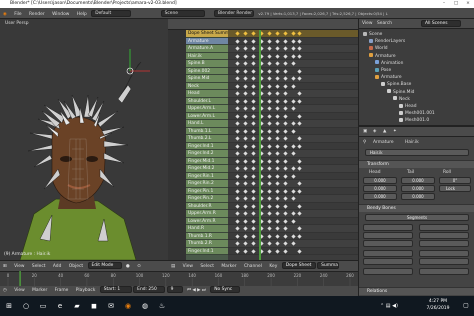 The height and width of the screenshot is (316, 474). What do you see at coordinates (115, 289) in the screenshot?
I see `start-frame-field: Start: 1` at bounding box center [115, 289].